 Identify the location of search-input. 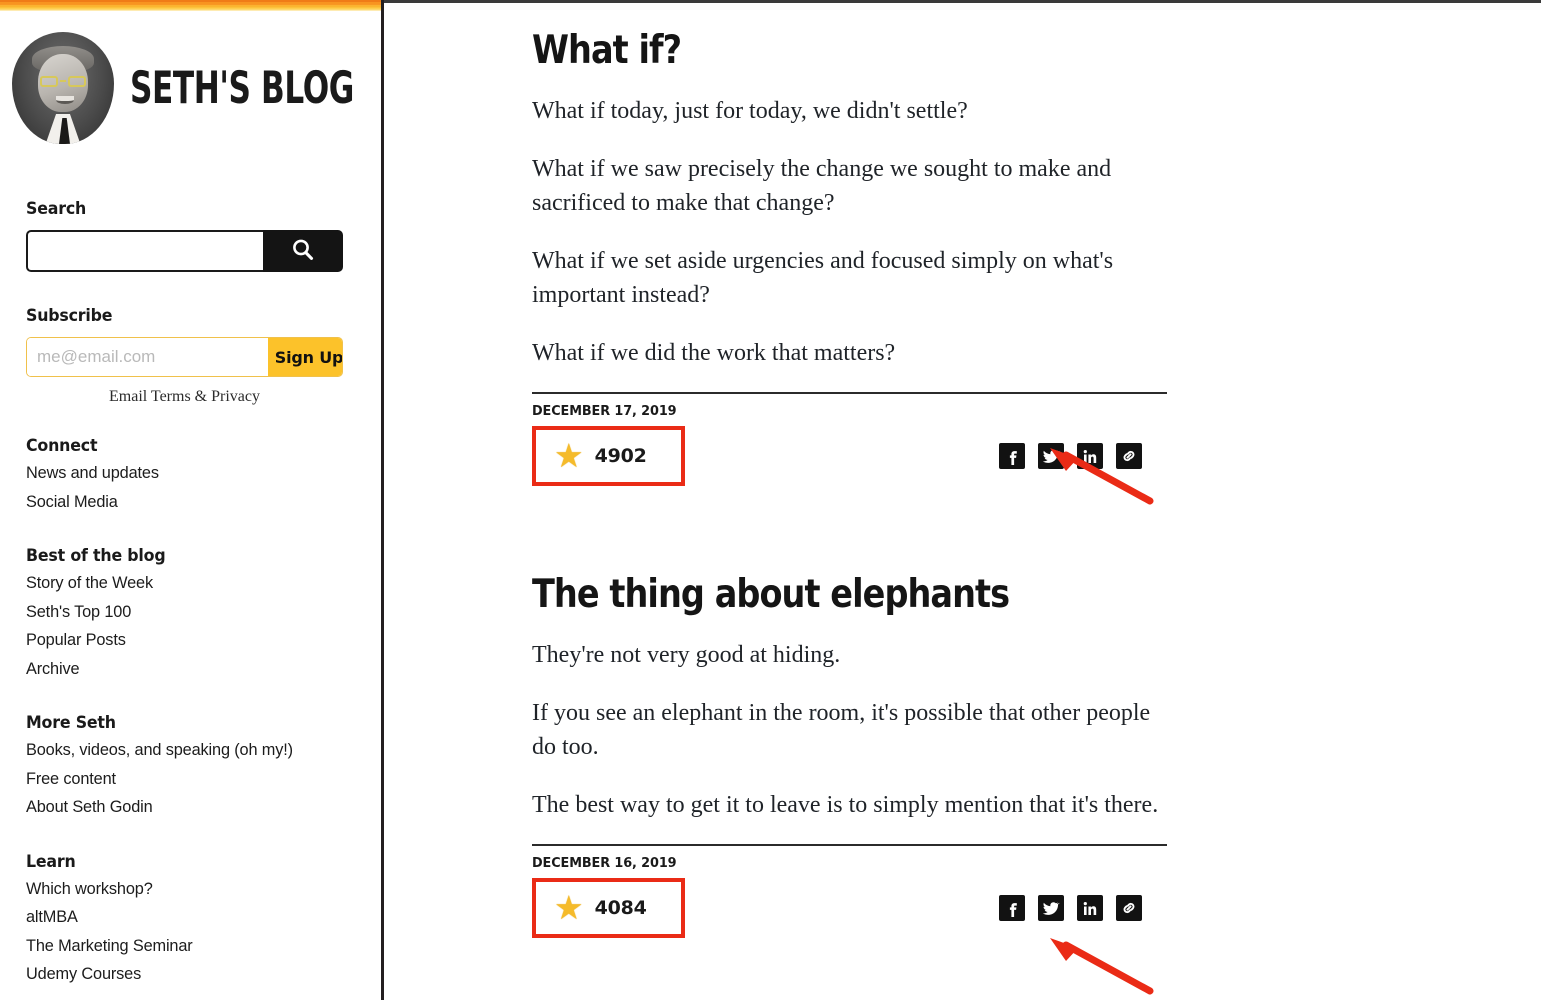
(144, 251).